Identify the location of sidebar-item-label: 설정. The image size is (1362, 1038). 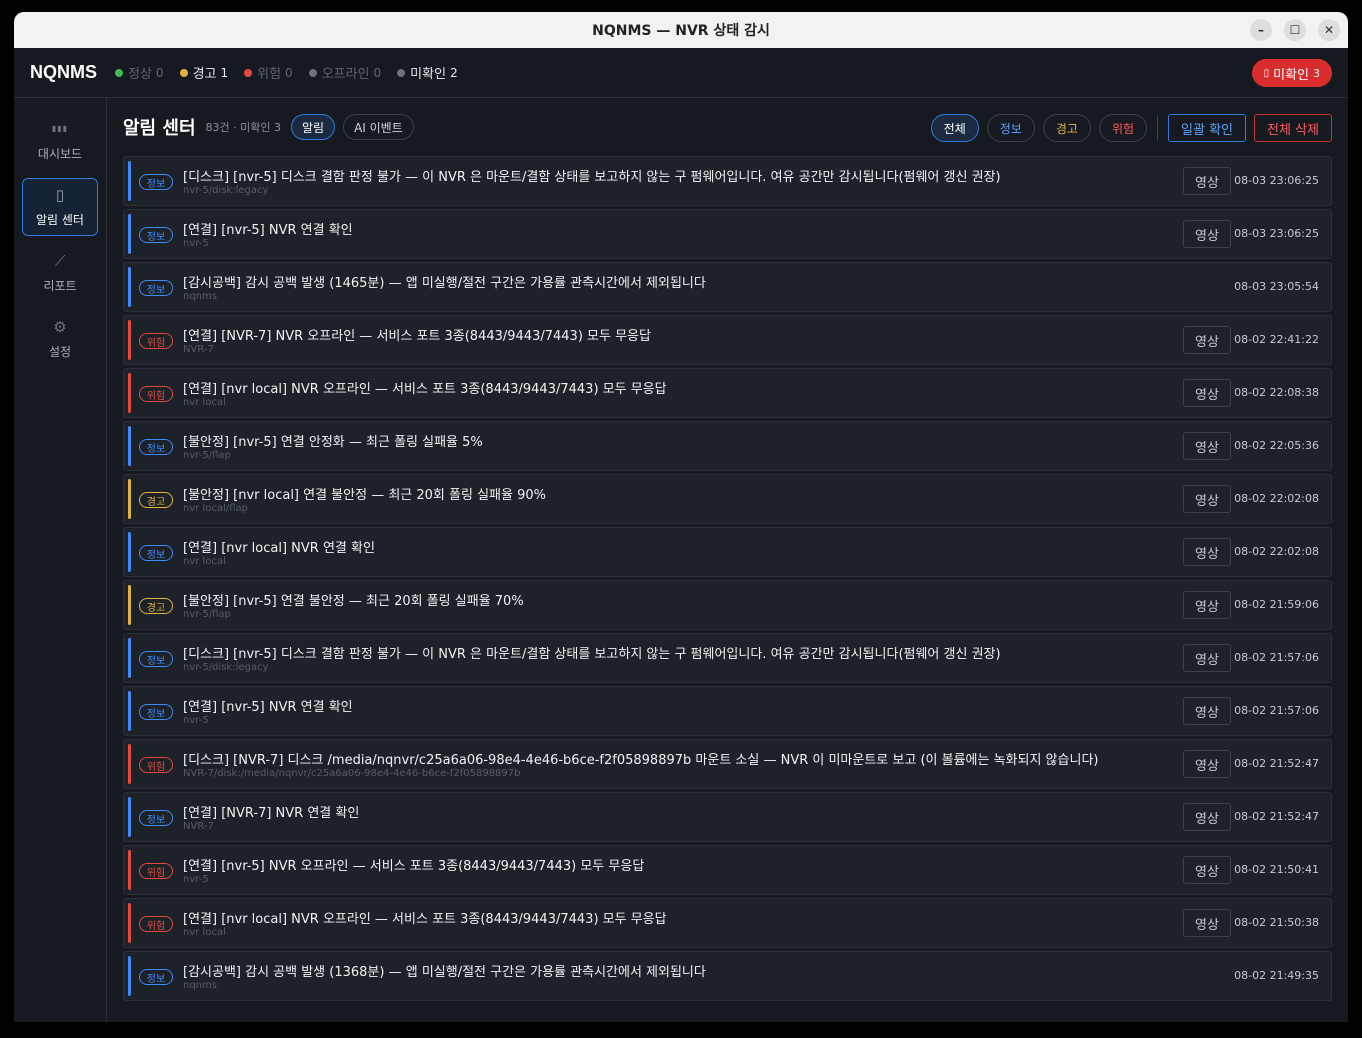
(60, 351).